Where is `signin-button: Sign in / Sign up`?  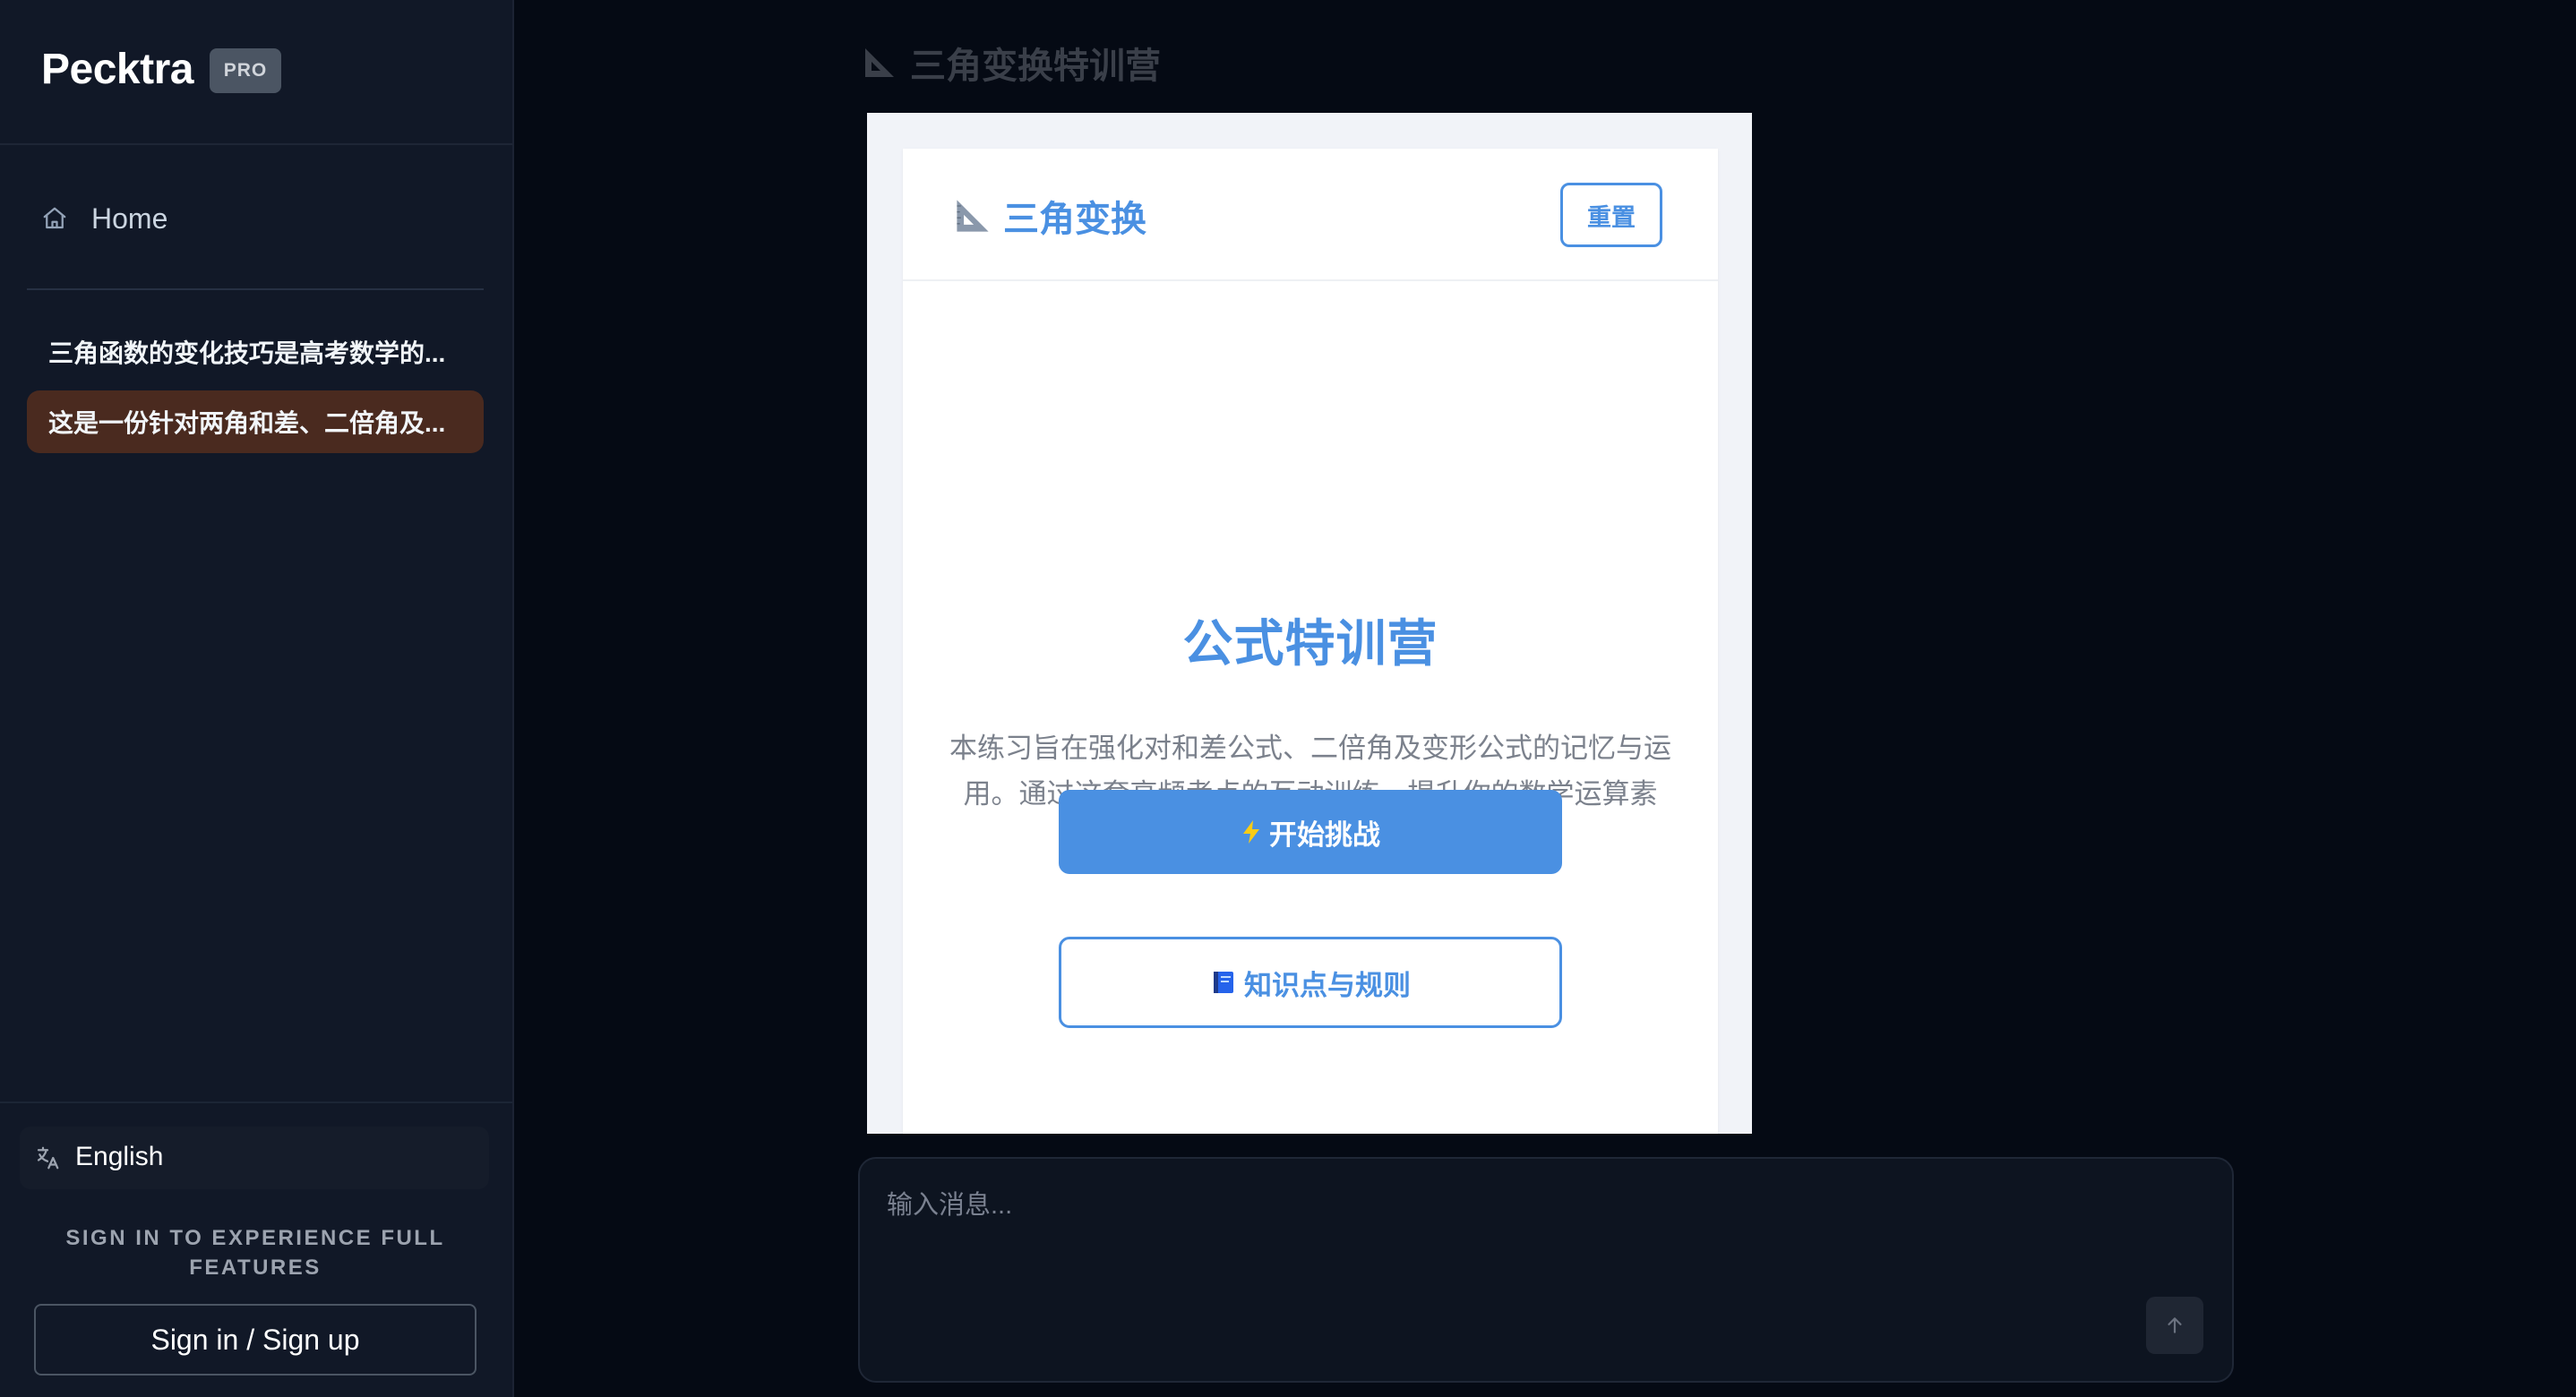 signin-button: Sign in / Sign up is located at coordinates (255, 1340).